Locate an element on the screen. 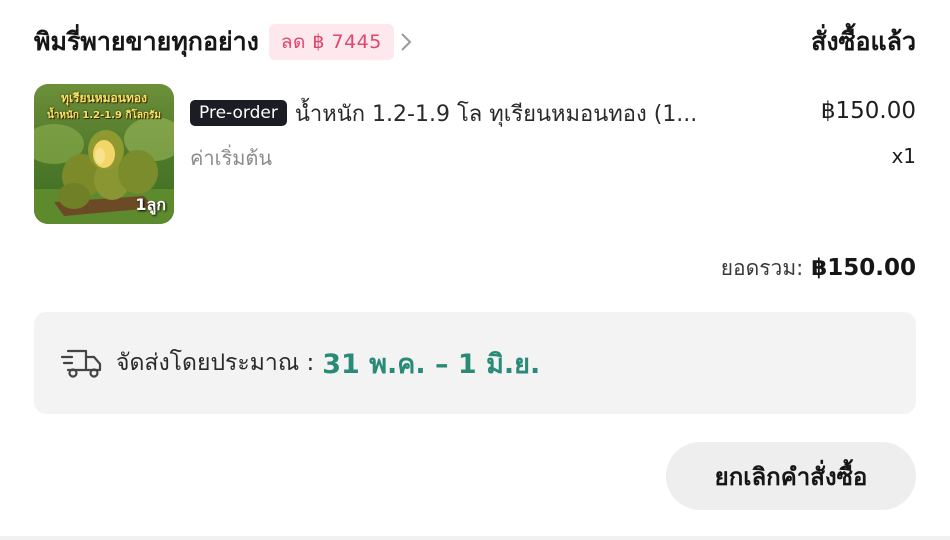 The height and width of the screenshot is (540, 950). product-variant: ค่าเริ่มต้น is located at coordinates (231, 158).